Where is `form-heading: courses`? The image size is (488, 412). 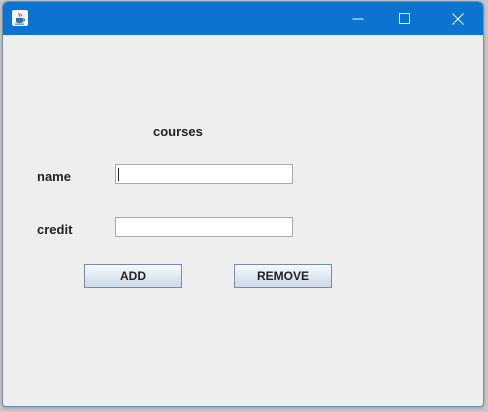 form-heading: courses is located at coordinates (178, 131).